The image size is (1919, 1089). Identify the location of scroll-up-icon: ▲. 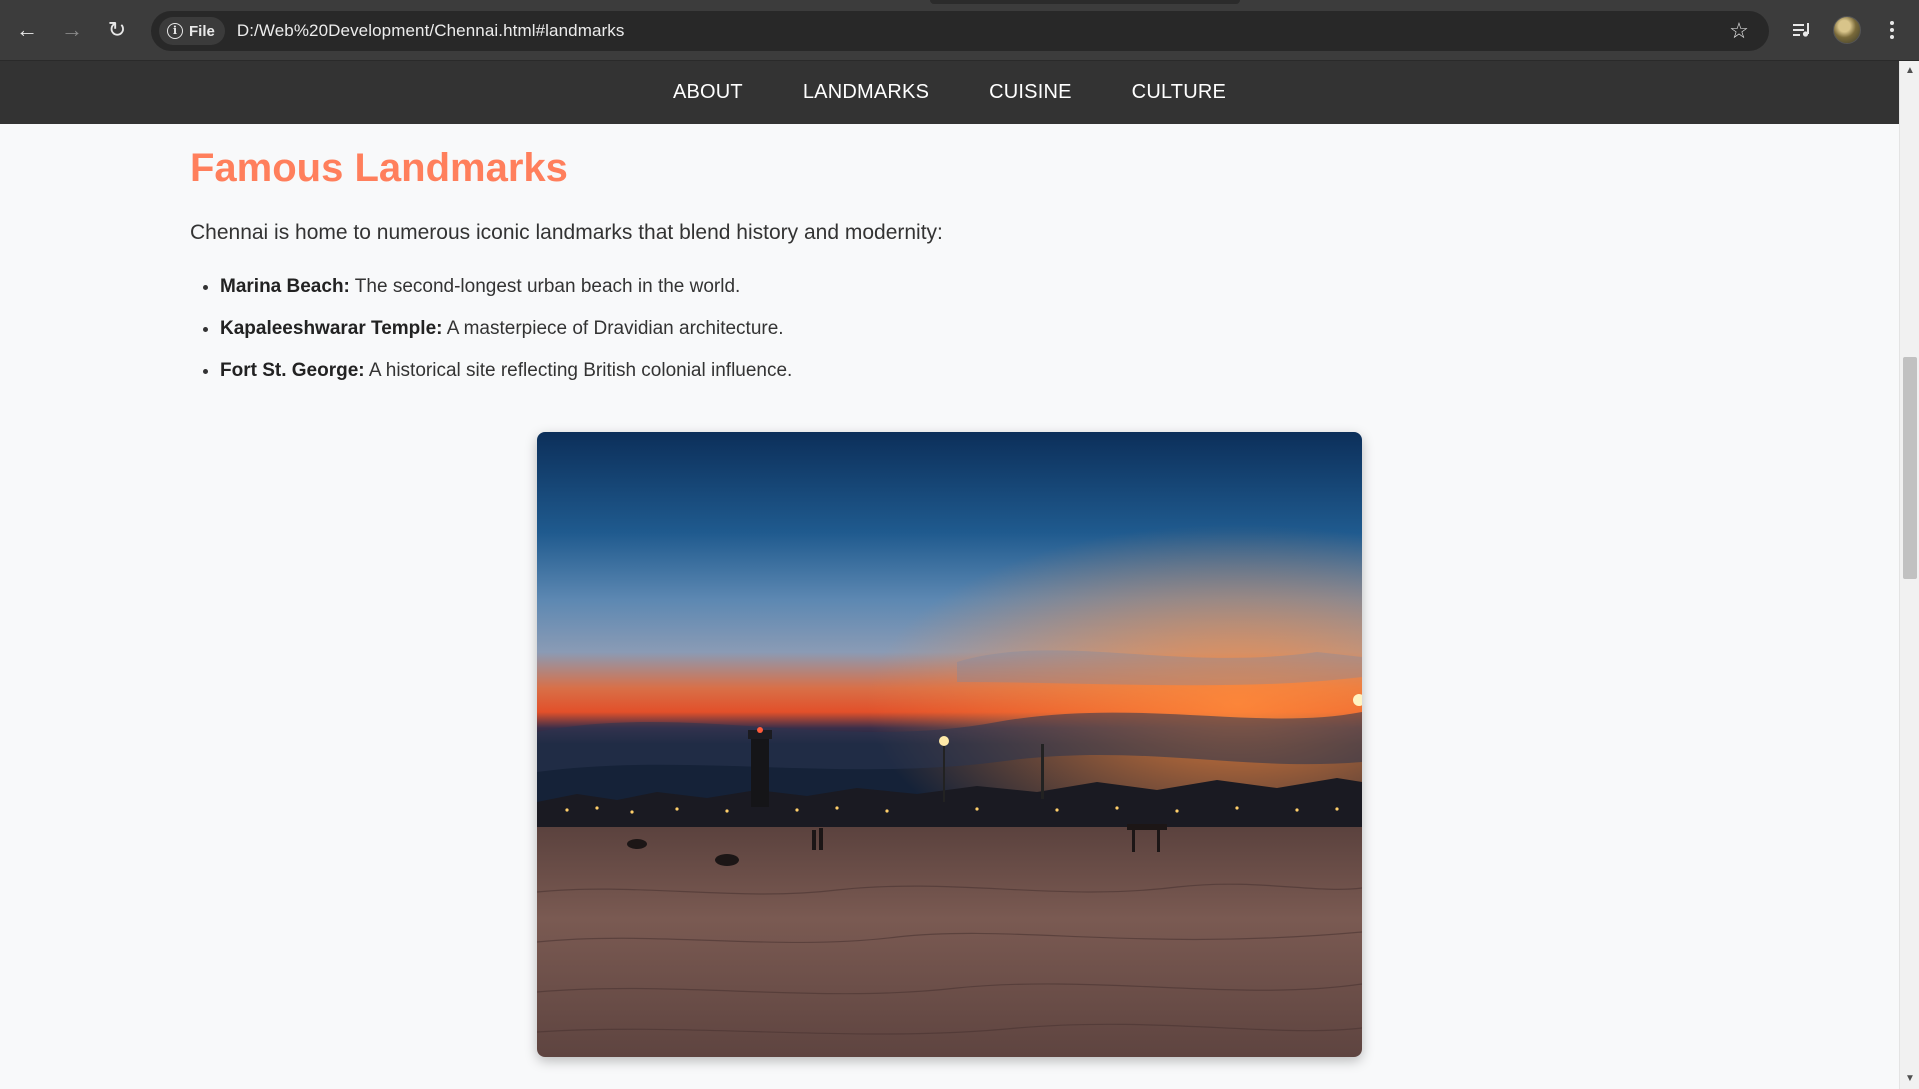
(1909, 71).